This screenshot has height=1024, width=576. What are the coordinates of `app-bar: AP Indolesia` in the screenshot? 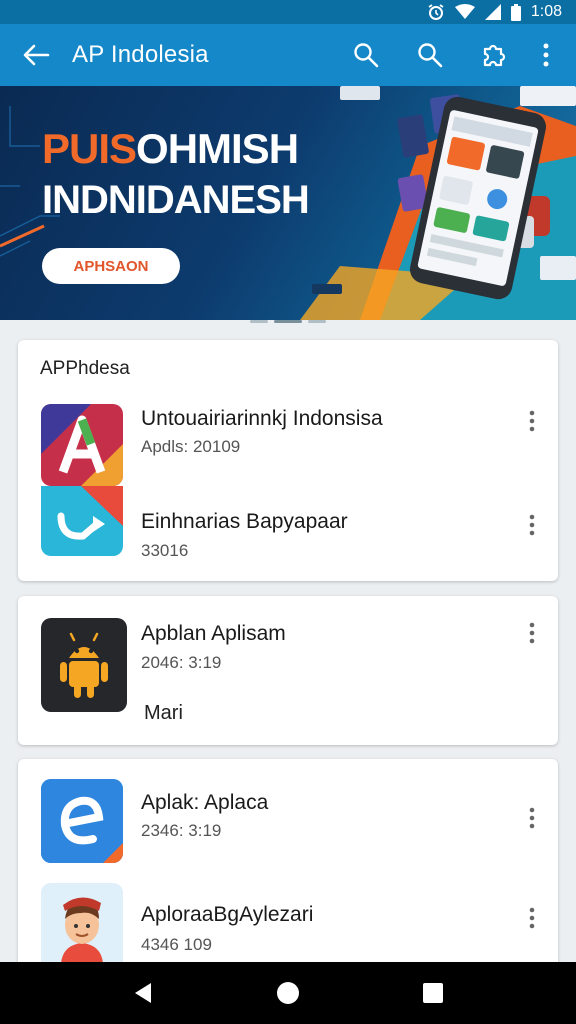 It's located at (288, 55).